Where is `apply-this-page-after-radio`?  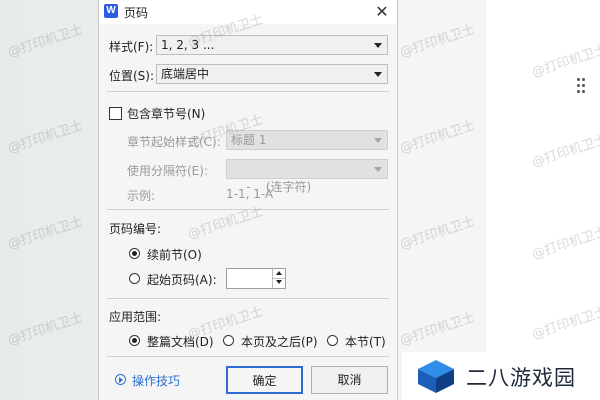
apply-this-page-after-radio is located at coordinates (228, 340).